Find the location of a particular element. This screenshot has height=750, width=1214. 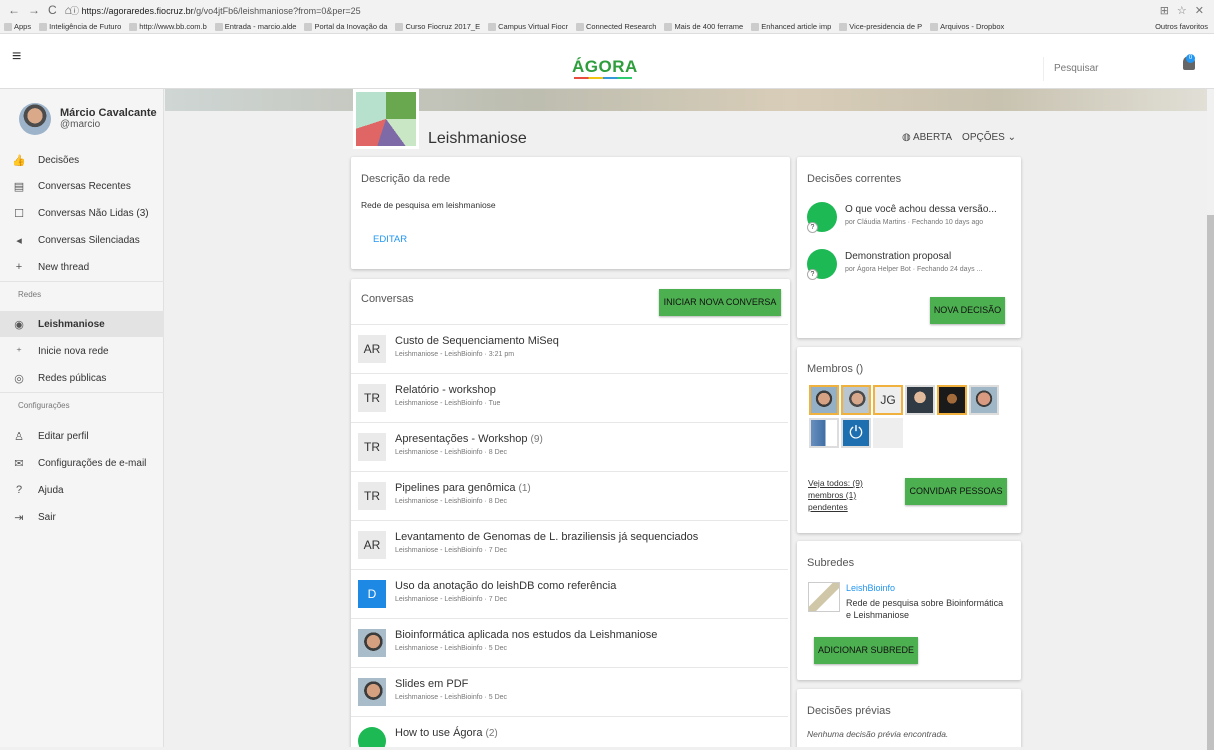

hamburger-menu-icon: ≡ is located at coordinates (16, 57).